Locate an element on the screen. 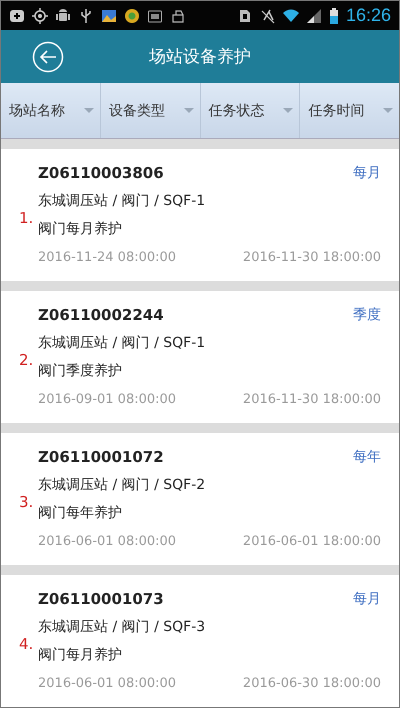  plus-icon is located at coordinates (17, 16).